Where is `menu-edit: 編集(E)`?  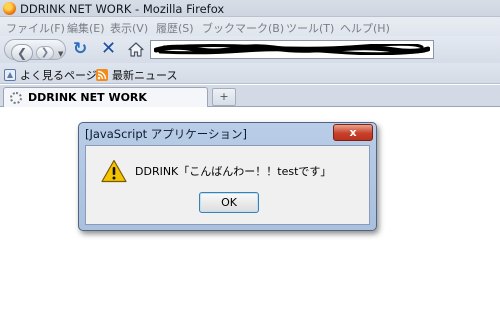 menu-edit: 編集(E) is located at coordinates (86, 28).